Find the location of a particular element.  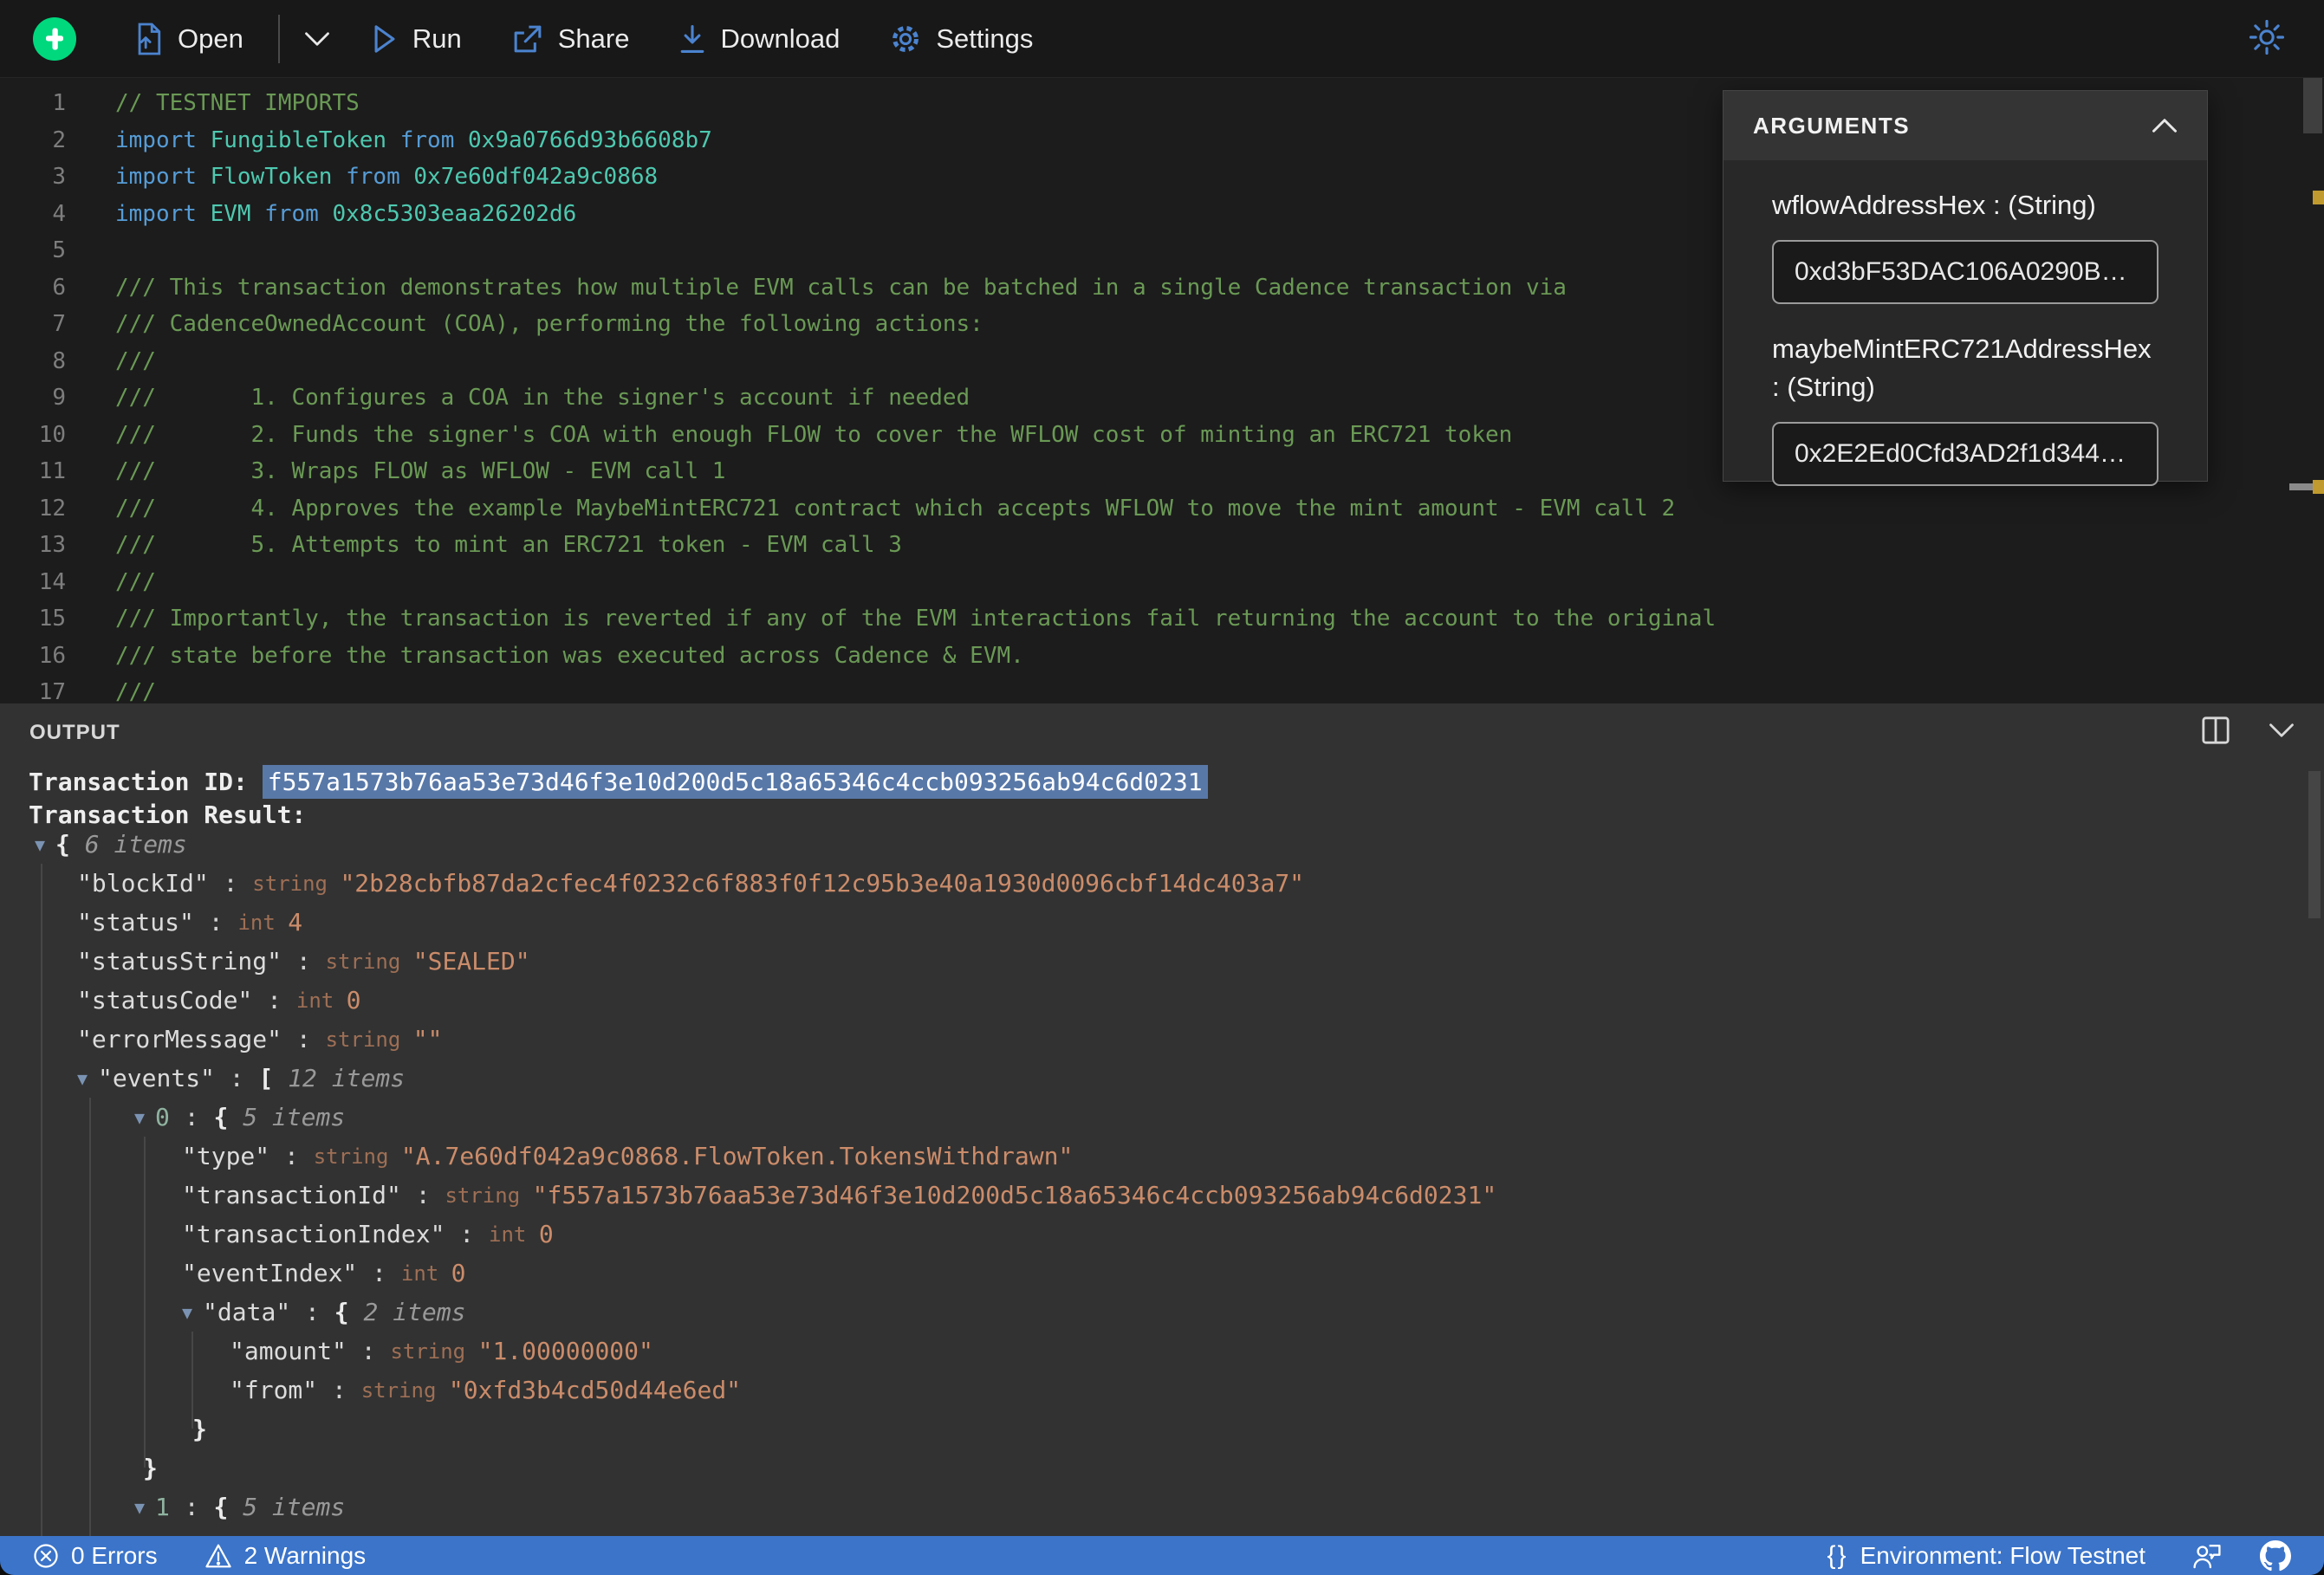

code-token: /// is located at coordinates (135, 581).